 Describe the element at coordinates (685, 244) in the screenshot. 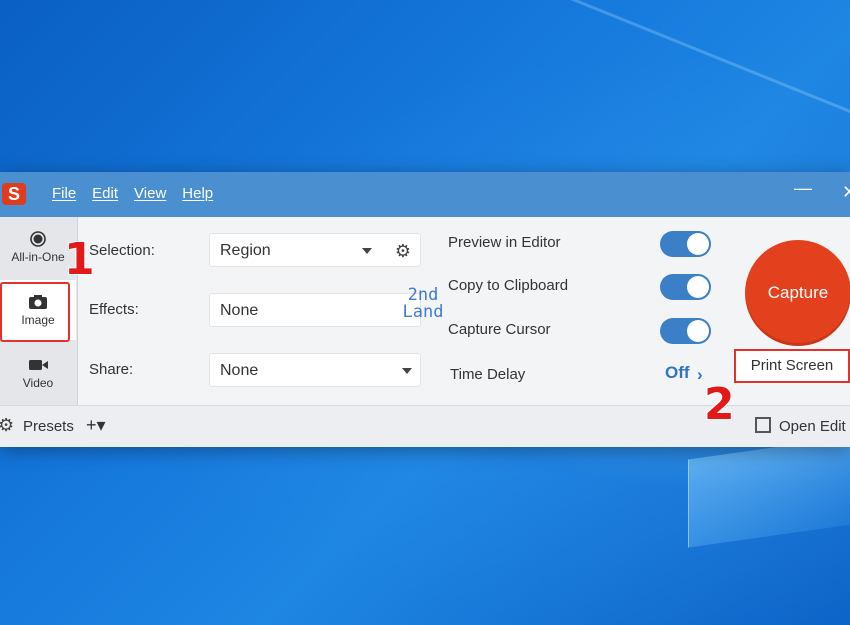

I see `preview-in-editor-toggle` at that location.